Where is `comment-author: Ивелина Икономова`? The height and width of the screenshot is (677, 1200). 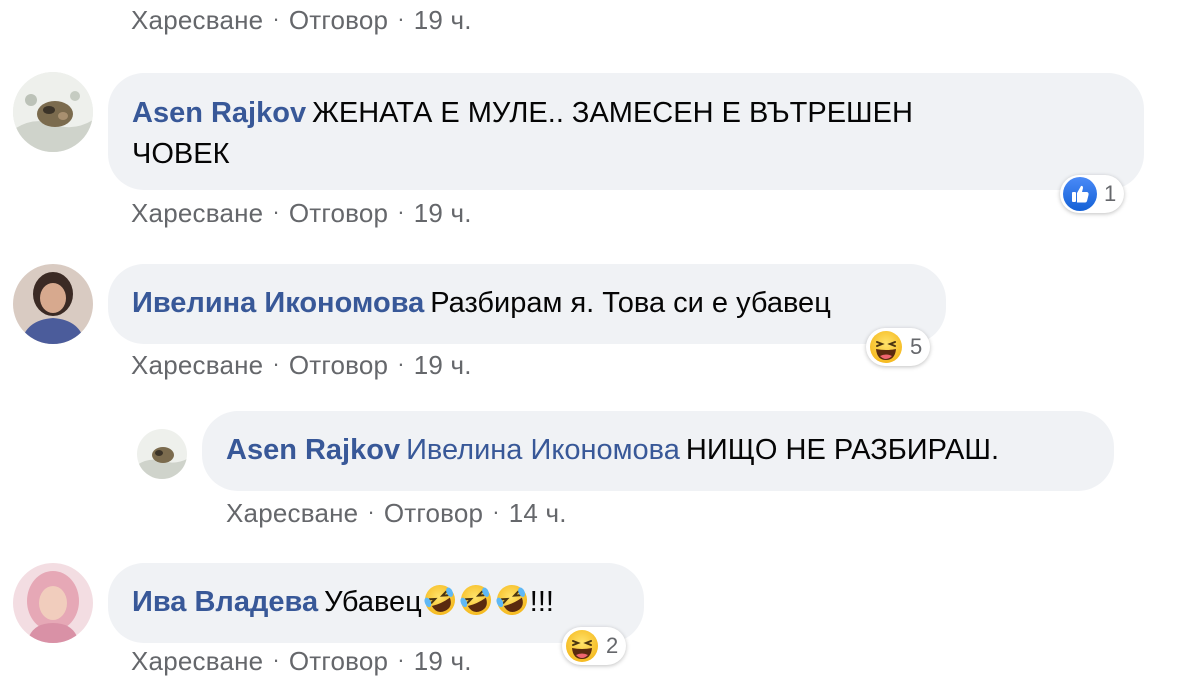 comment-author: Ивелина Икономова is located at coordinates (278, 303).